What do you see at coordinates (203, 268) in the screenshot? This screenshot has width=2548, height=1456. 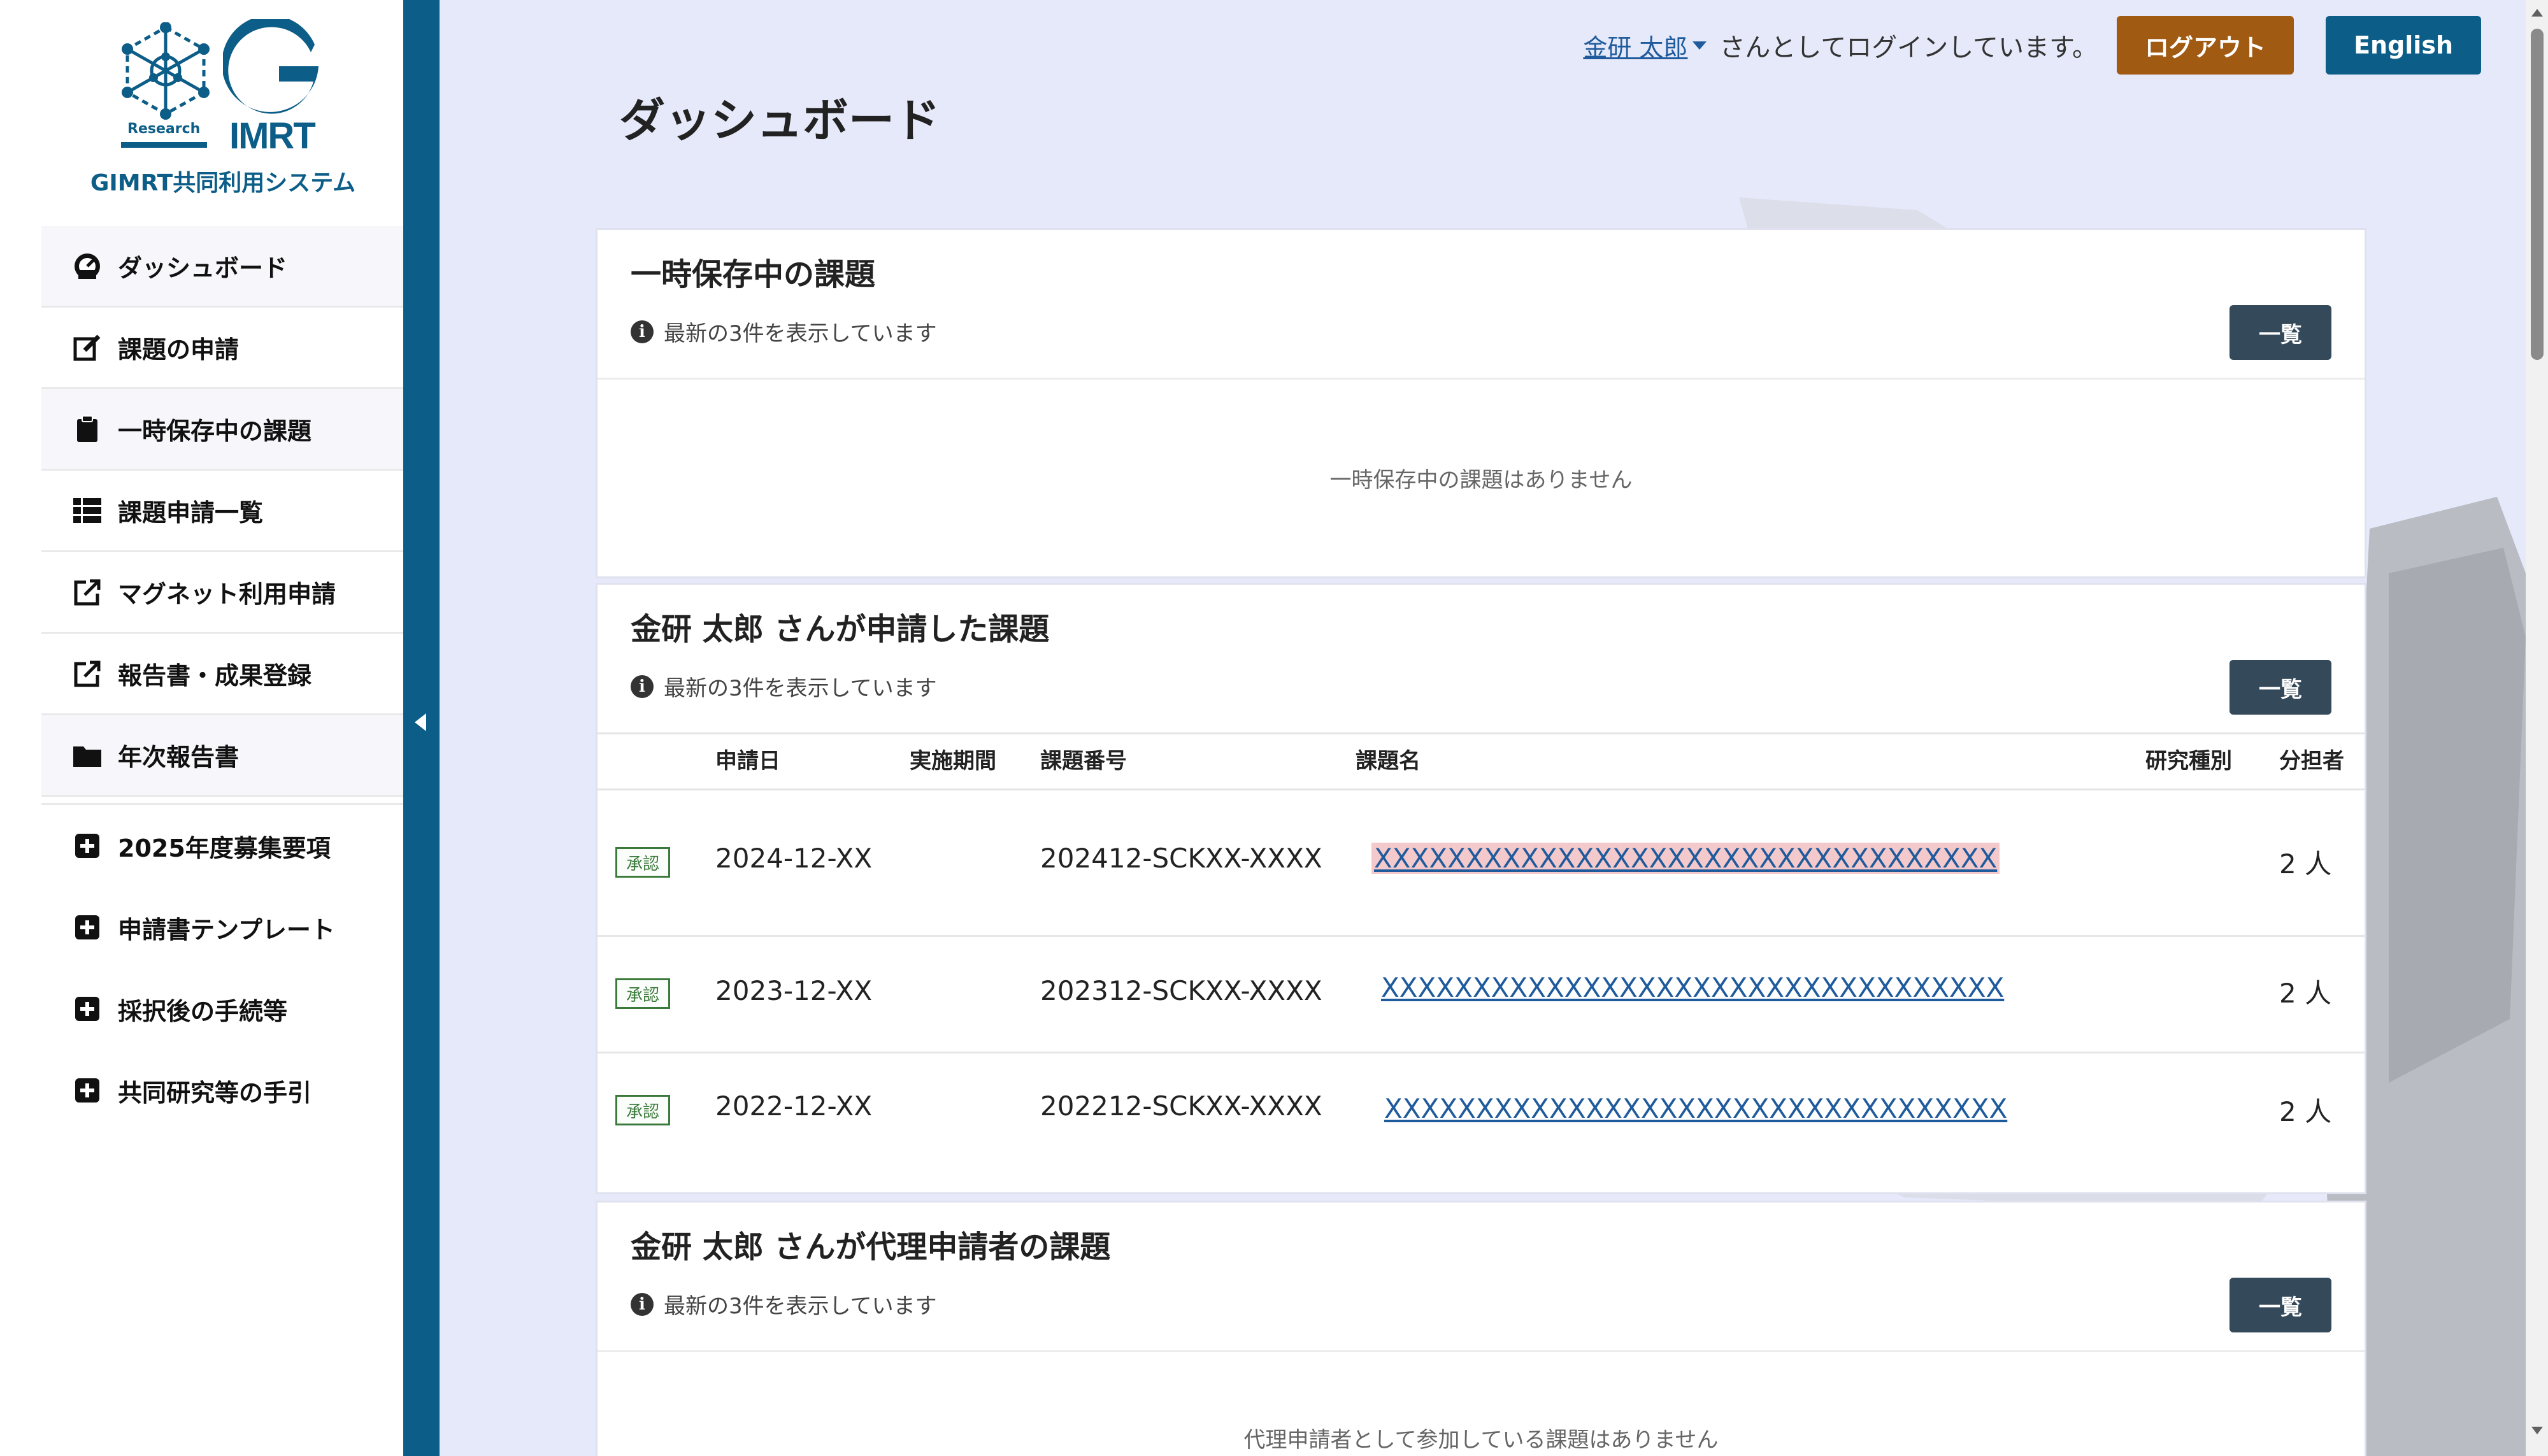 I see `sidebar-item-label: ダッシュボード` at bounding box center [203, 268].